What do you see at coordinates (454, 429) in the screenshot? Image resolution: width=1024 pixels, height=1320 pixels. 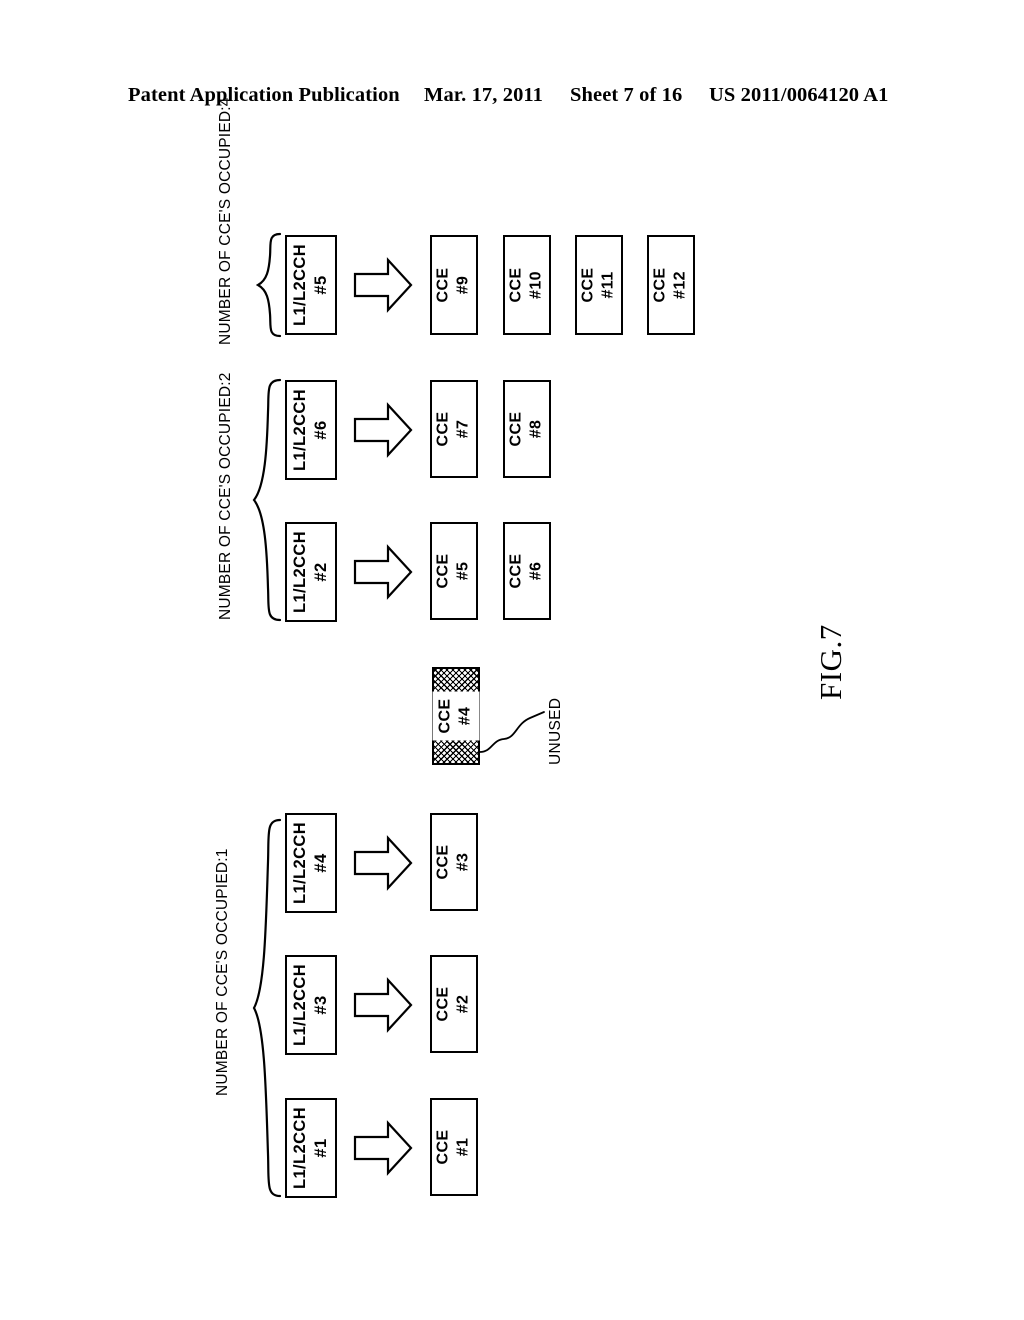 I see `cce-box: CCE #7` at bounding box center [454, 429].